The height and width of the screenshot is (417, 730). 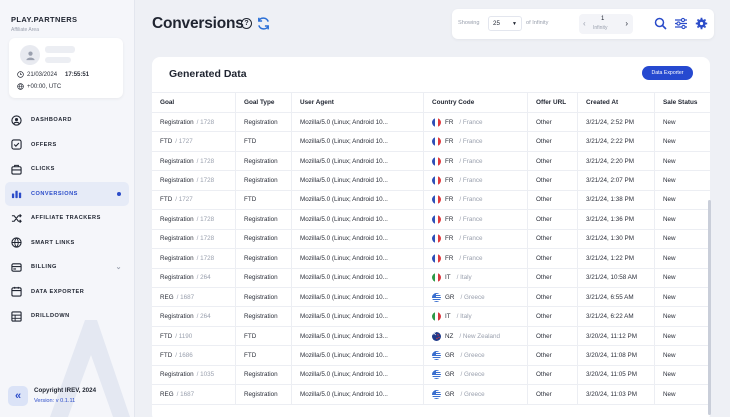 What do you see at coordinates (616, 219) in the screenshot?
I see `cell-created-at: 3/21/24, 1:36 PM` at bounding box center [616, 219].